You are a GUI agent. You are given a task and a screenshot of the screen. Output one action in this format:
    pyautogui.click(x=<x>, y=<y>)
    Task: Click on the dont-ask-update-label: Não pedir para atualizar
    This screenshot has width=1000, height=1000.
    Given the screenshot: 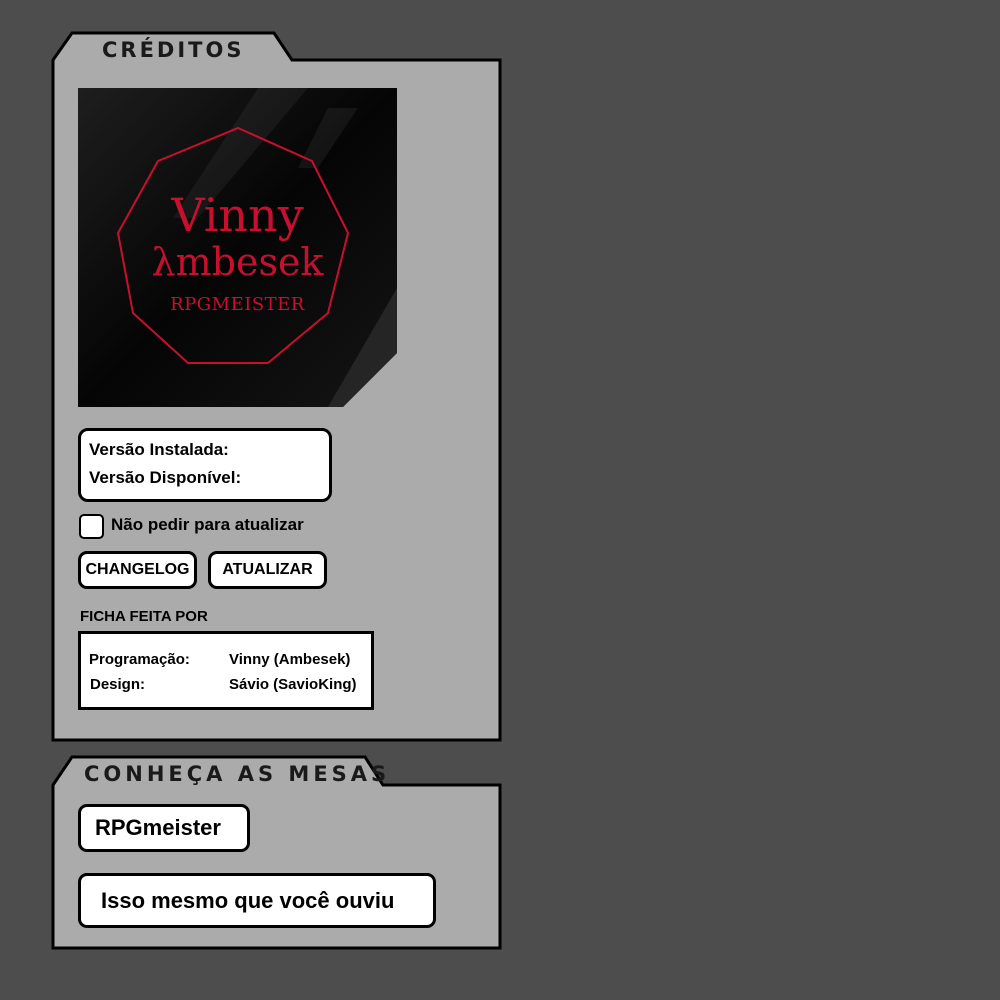 What is the action you would take?
    pyautogui.click(x=207, y=524)
    